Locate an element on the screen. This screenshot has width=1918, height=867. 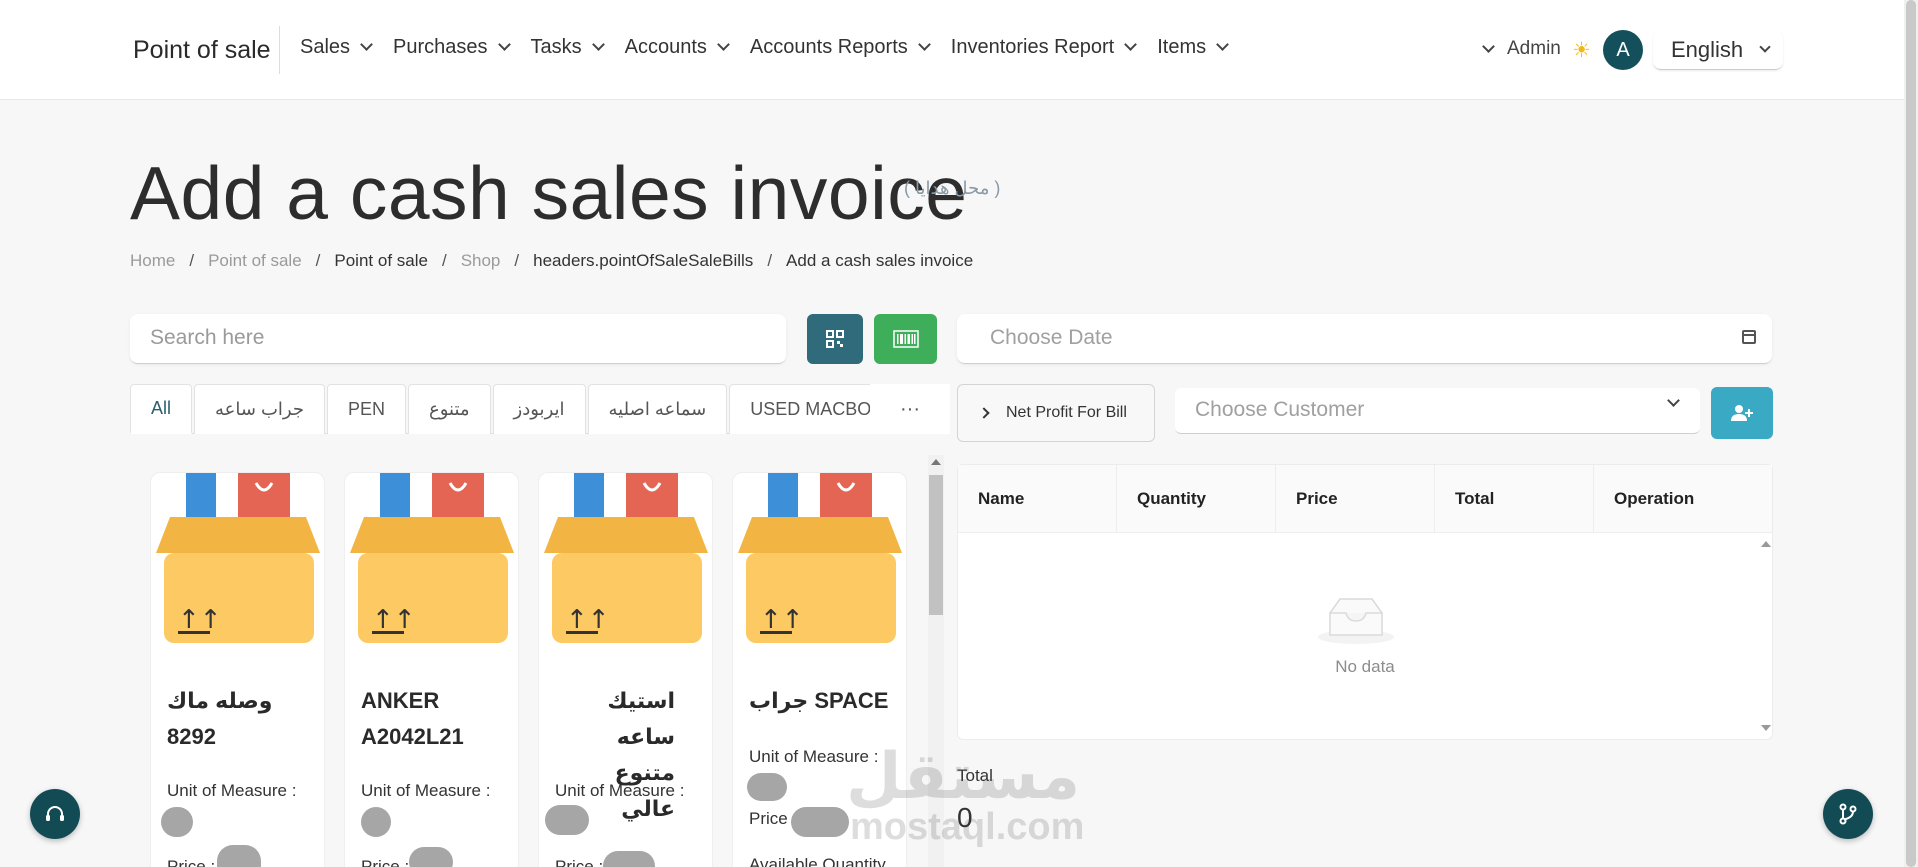
product-name: ANKER A2042L21 is located at coordinates (412, 718).